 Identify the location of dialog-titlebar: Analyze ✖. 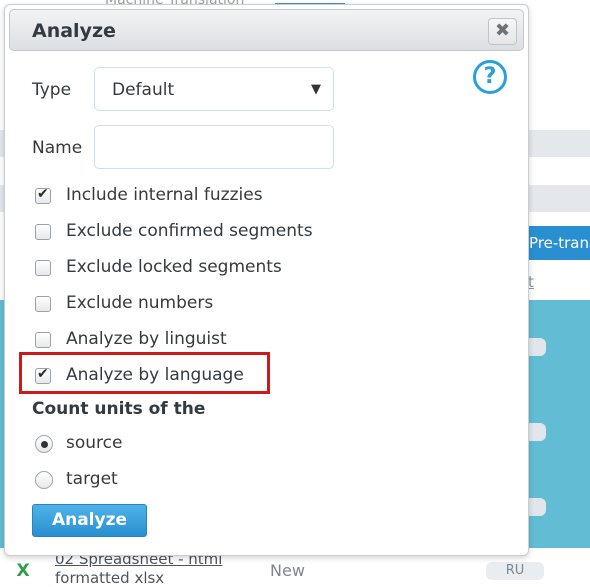
(266, 30).